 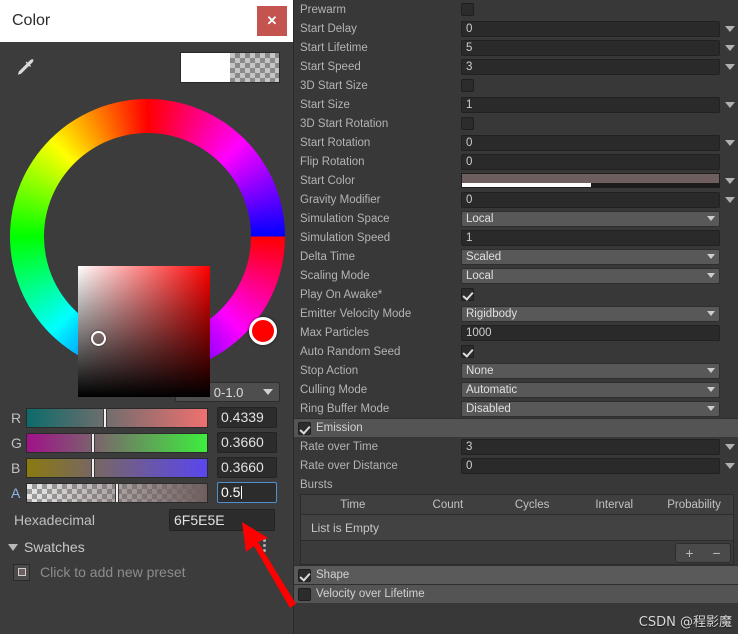 What do you see at coordinates (263, 331) in the screenshot?
I see `hue-cursor` at bounding box center [263, 331].